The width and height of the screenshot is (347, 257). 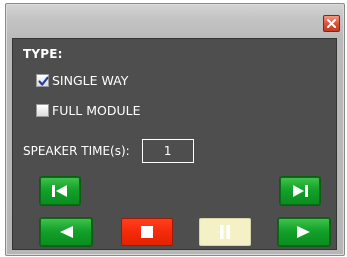 I want to click on single-way-checkbox, so click(x=42, y=80).